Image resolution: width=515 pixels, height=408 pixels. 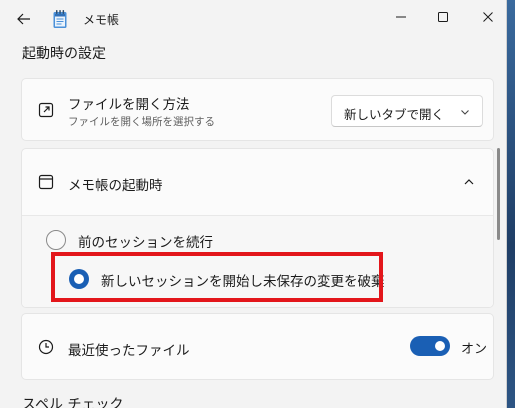 I want to click on notepad-icon, so click(x=60, y=19).